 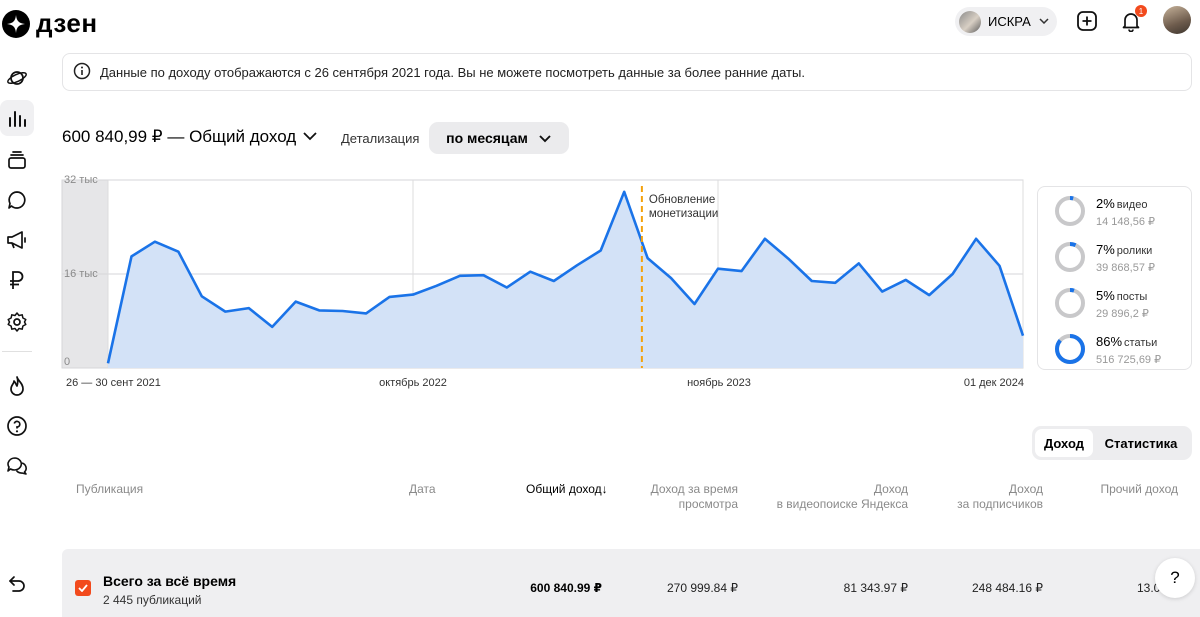 What do you see at coordinates (17, 280) in the screenshot?
I see `ruble-icon` at bounding box center [17, 280].